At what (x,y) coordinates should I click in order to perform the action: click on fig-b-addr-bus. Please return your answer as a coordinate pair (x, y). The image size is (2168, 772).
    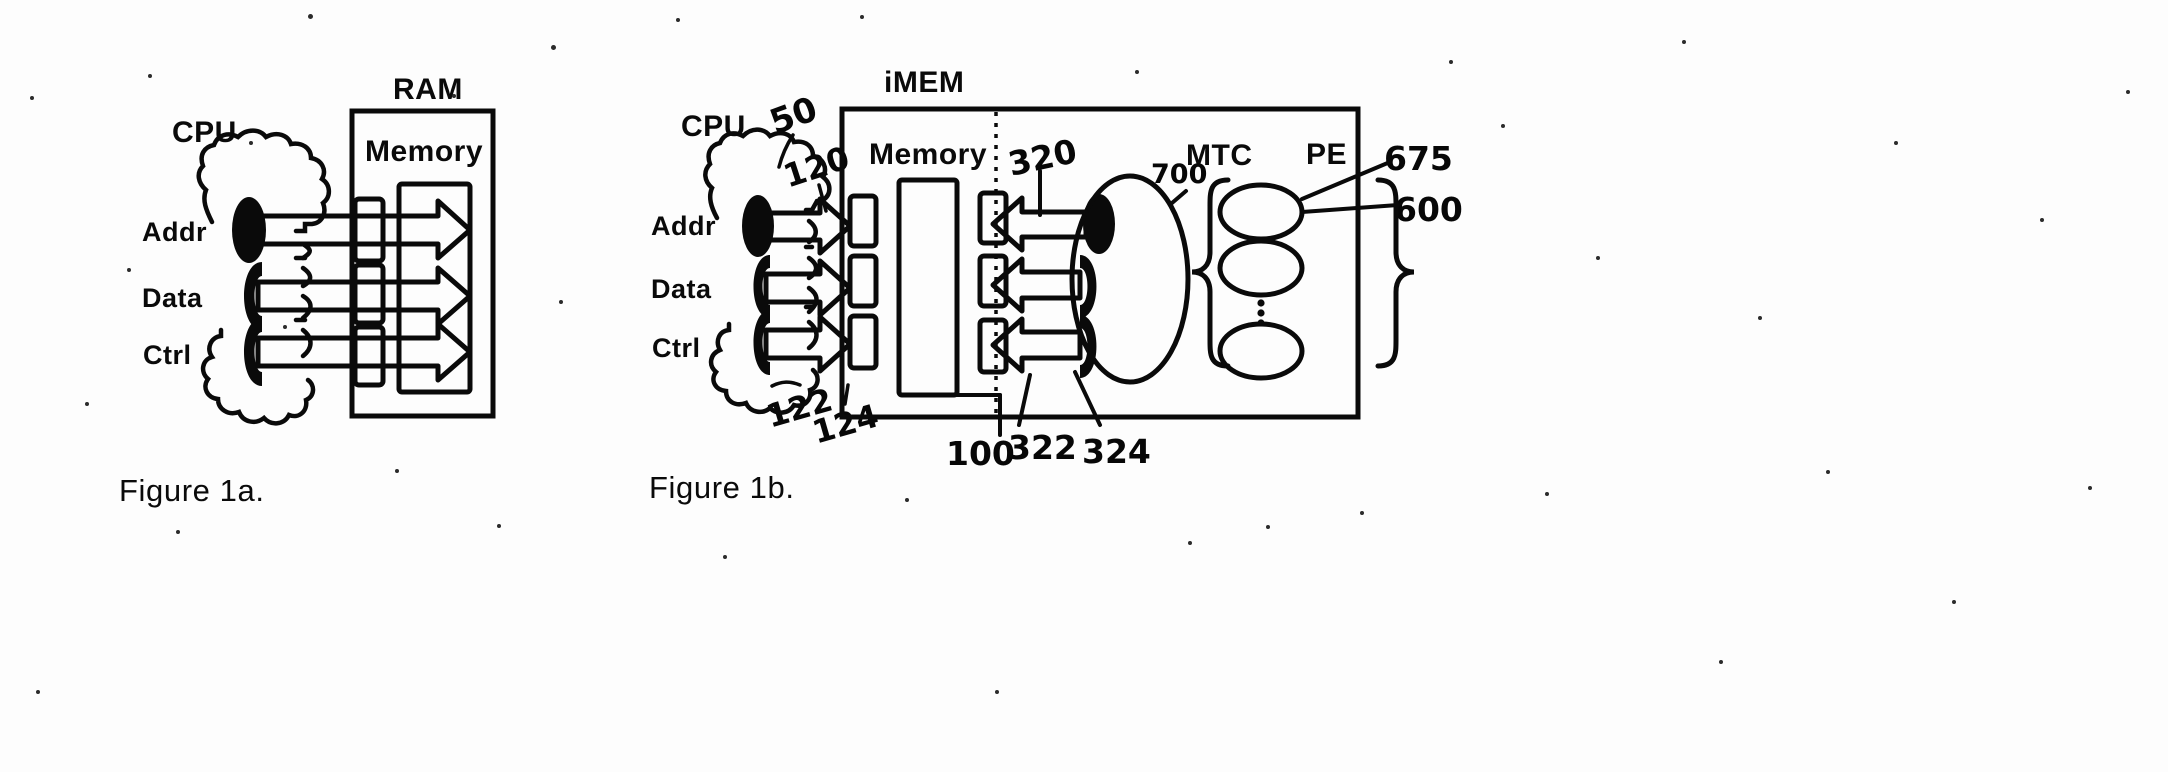
    Looking at the image, I should click on (797, 226).